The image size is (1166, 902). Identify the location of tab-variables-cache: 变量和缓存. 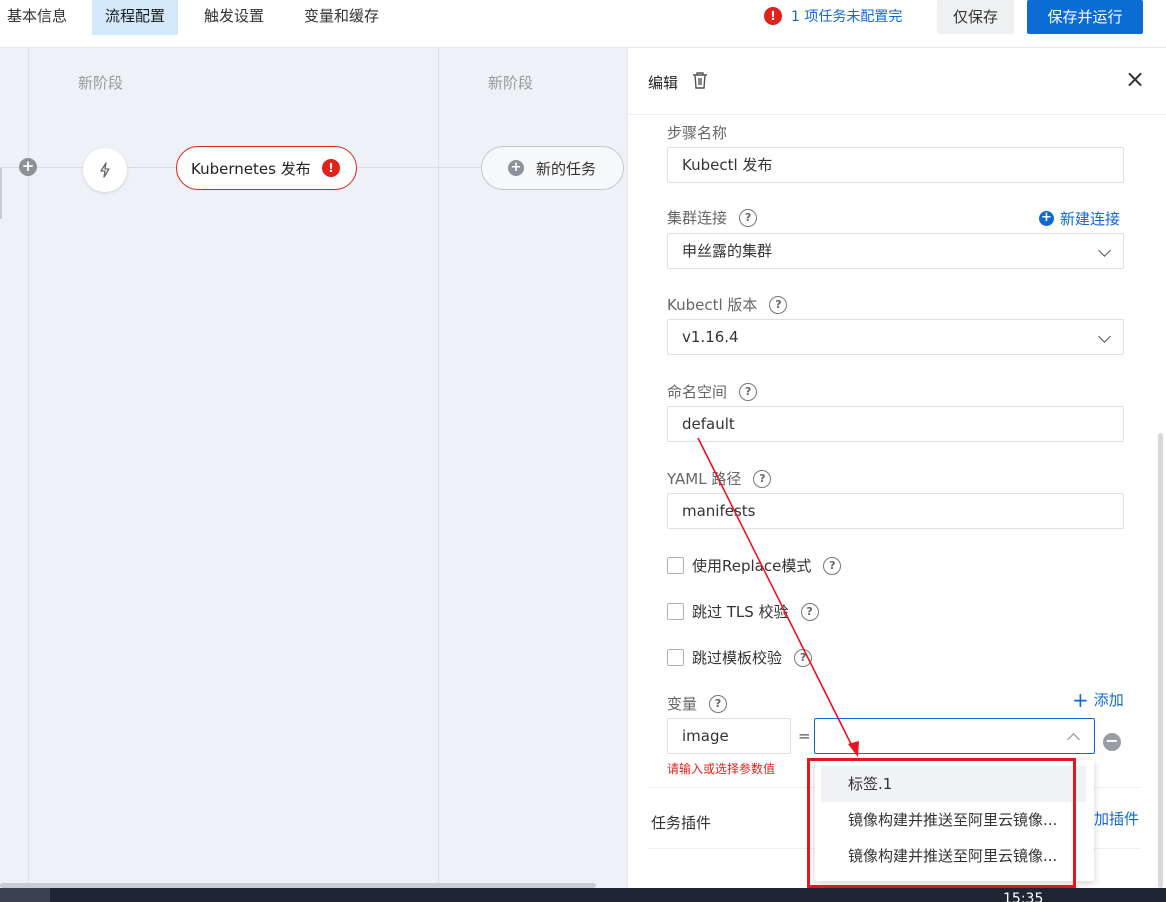
(341, 17).